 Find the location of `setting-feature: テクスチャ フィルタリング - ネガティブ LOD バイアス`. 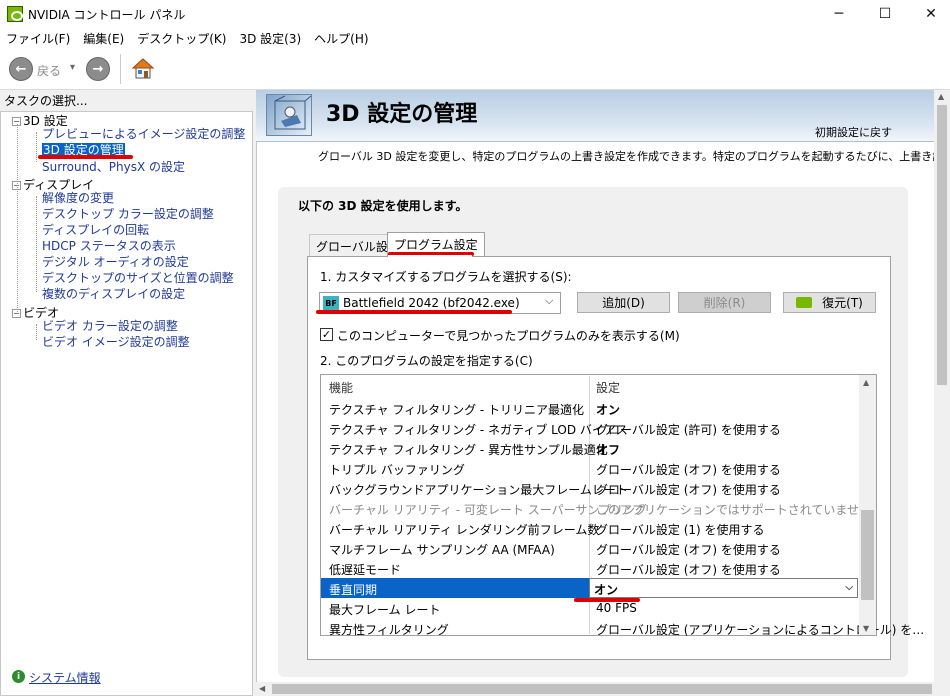

setting-feature: テクスチャ フィルタリング - ネガティブ LOD バイアス is located at coordinates (478, 430).